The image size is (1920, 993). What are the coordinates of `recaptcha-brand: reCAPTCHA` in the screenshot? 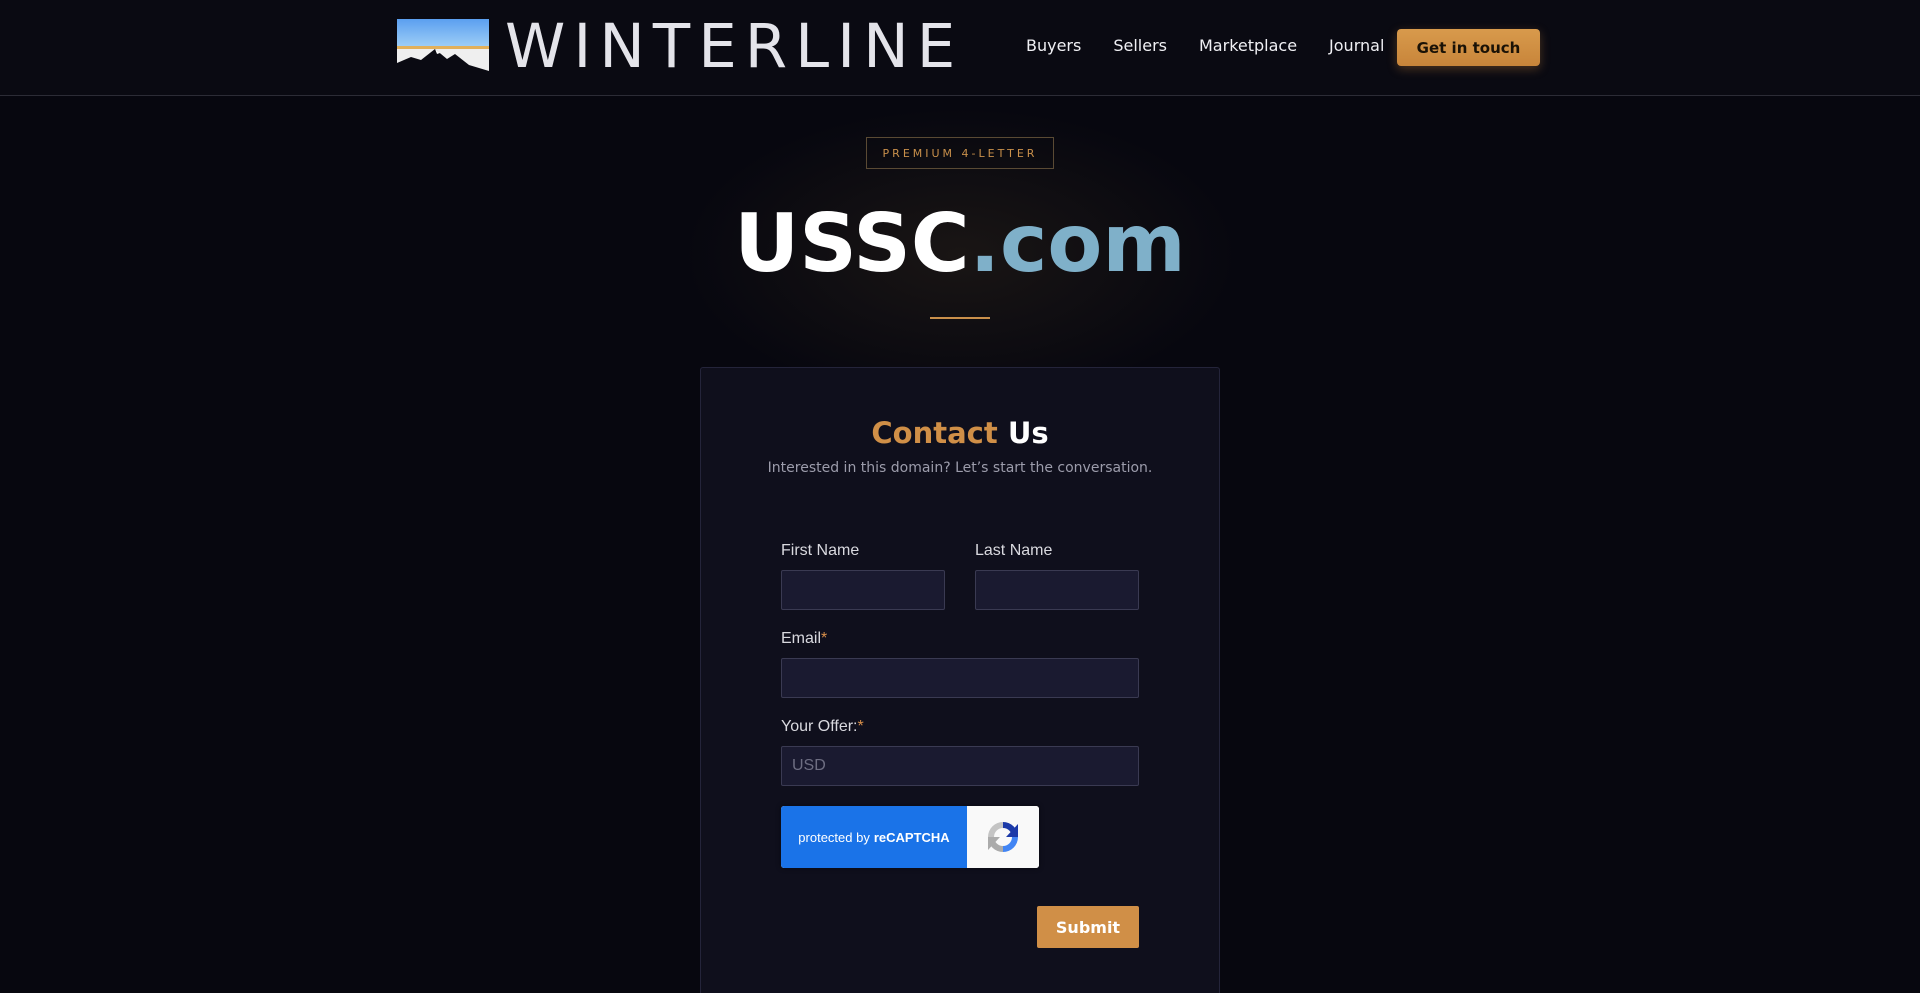 It's located at (911, 837).